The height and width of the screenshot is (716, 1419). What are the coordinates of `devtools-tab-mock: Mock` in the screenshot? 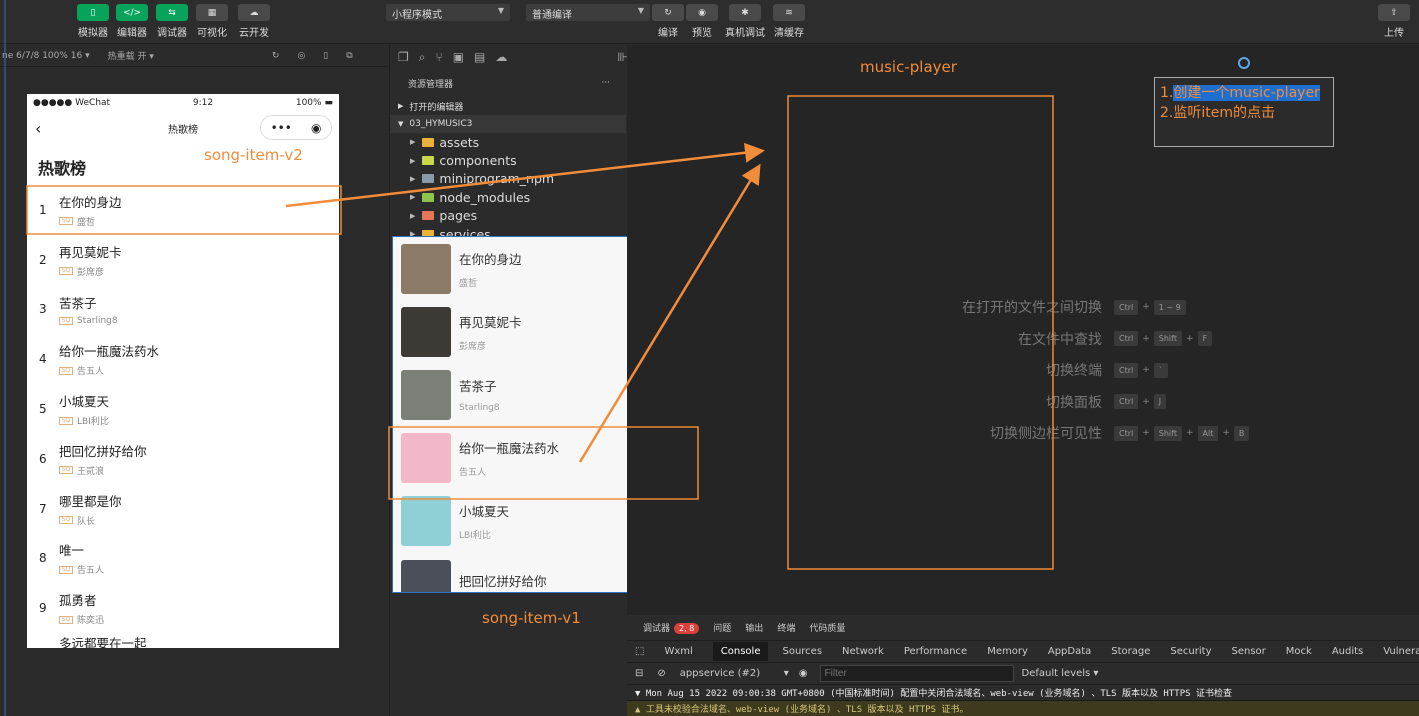 It's located at (1299, 651).